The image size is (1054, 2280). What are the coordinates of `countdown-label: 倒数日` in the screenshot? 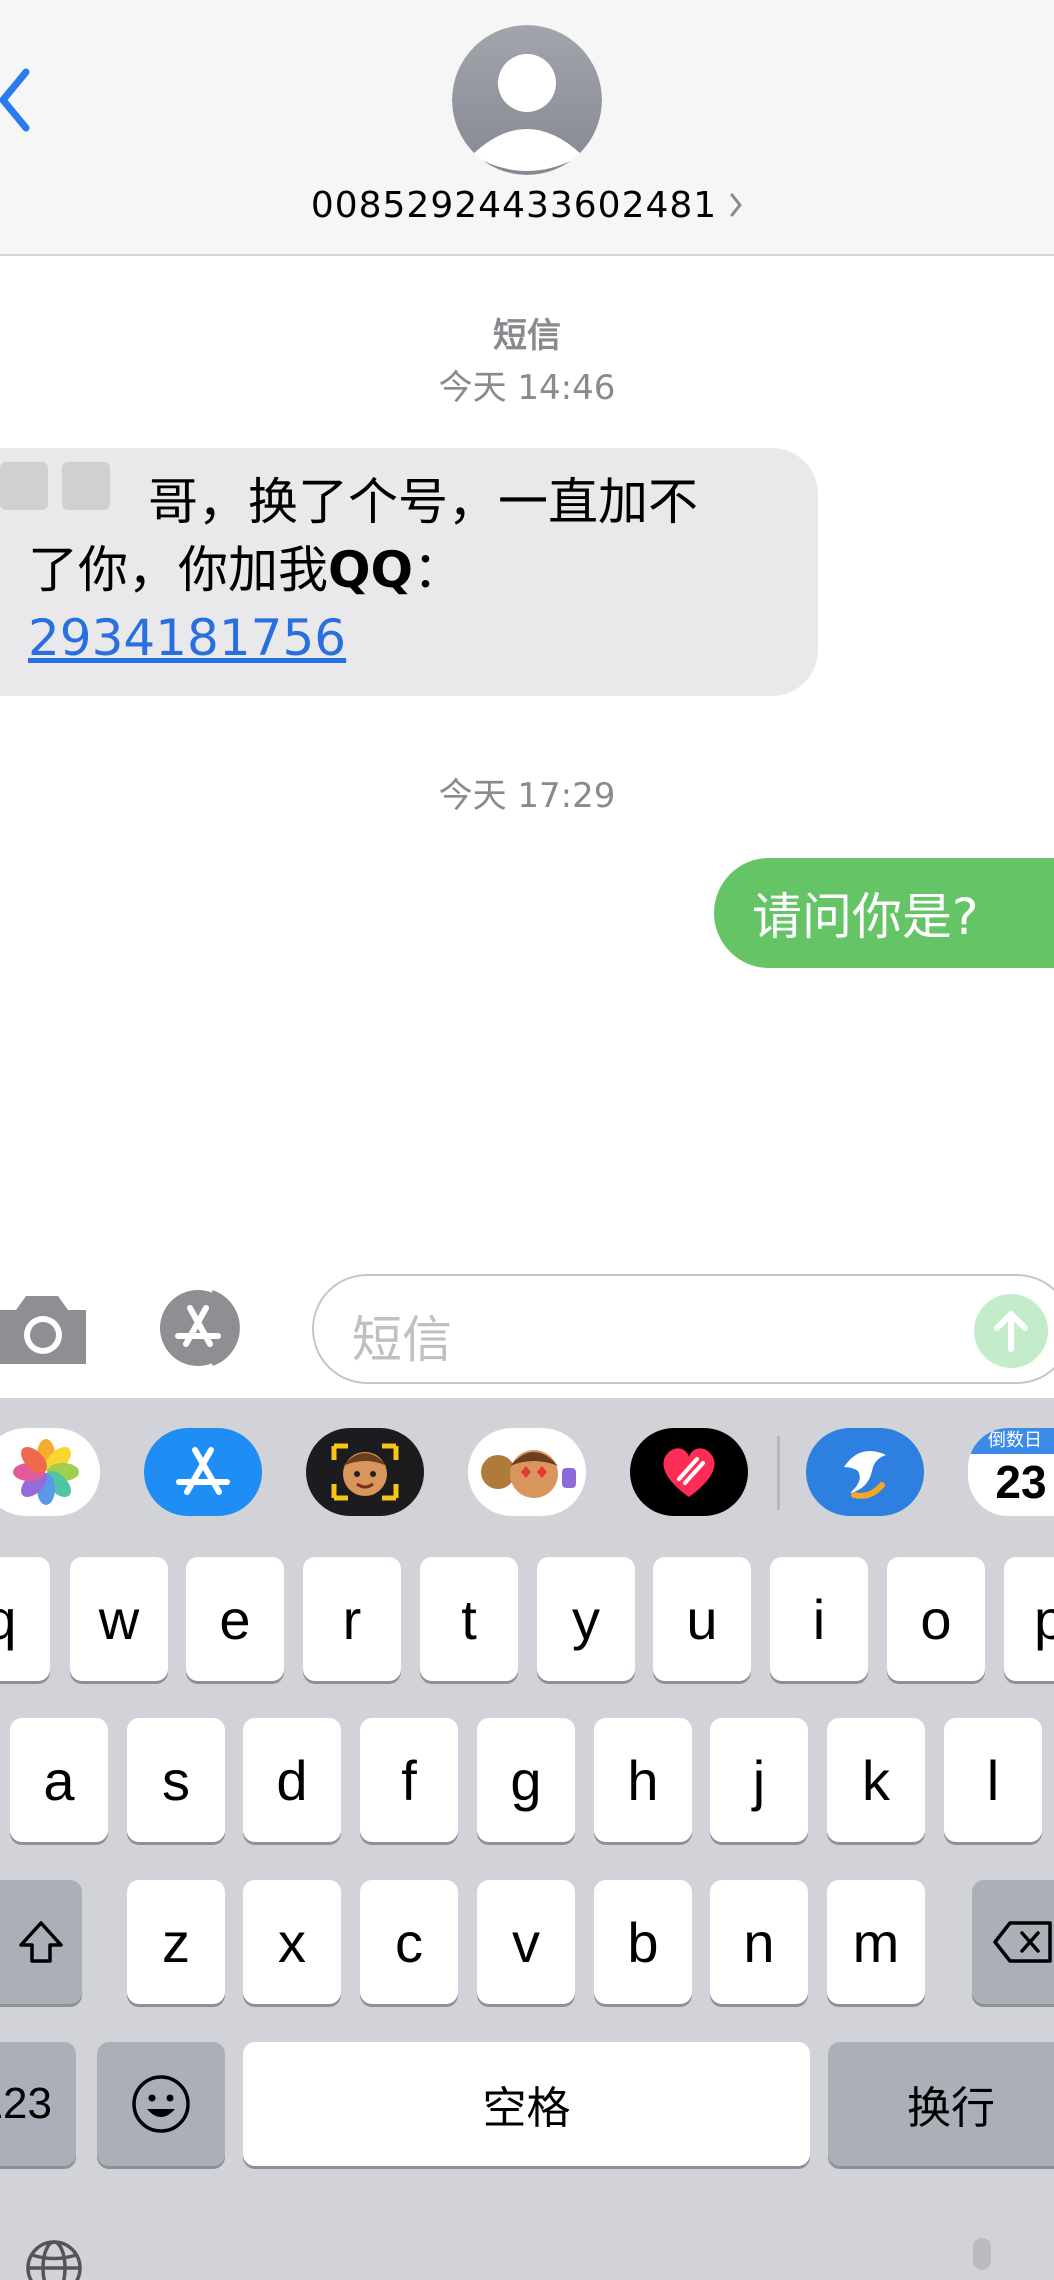 It's located at (1011, 1441).